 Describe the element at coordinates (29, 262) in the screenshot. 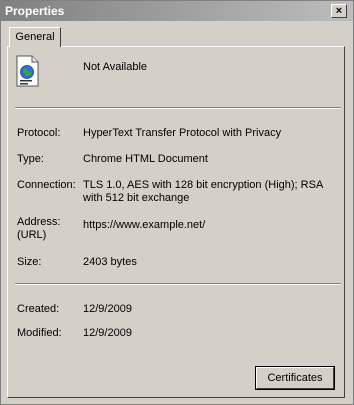

I see `size-label: Size:` at that location.